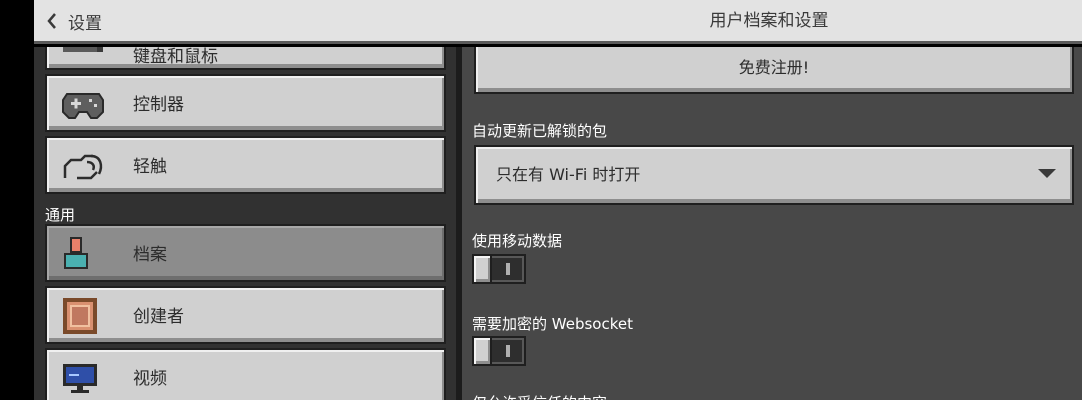  What do you see at coordinates (60, 215) in the screenshot?
I see `section-heading-general: 通用` at bounding box center [60, 215].